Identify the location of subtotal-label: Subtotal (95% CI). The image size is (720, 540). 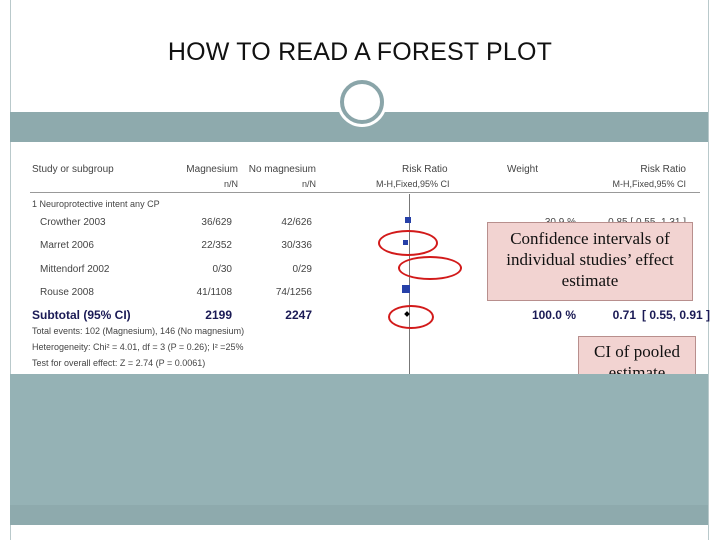
(81, 315).